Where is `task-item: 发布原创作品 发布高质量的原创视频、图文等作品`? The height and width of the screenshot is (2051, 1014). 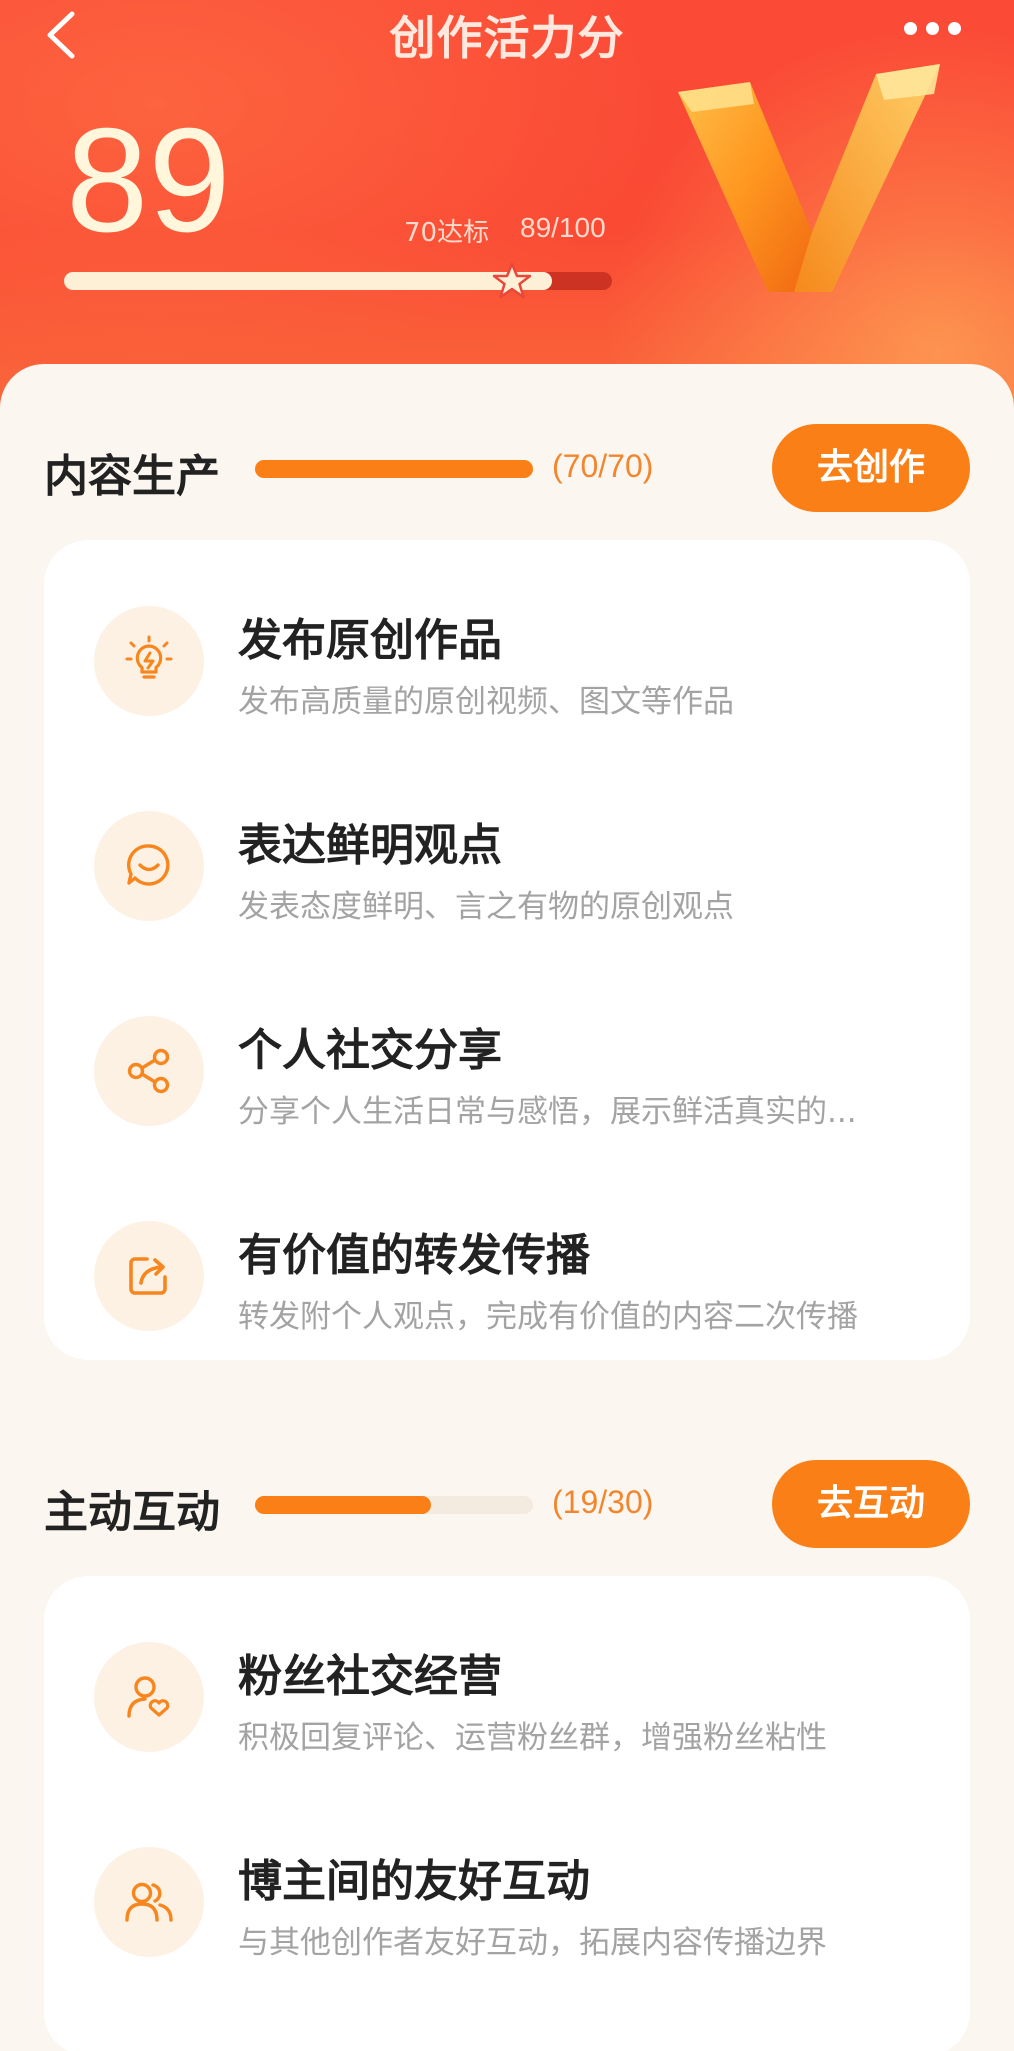
task-item: 发布原创作品 发布高质量的原创视频、图文等作品 is located at coordinates (507, 642).